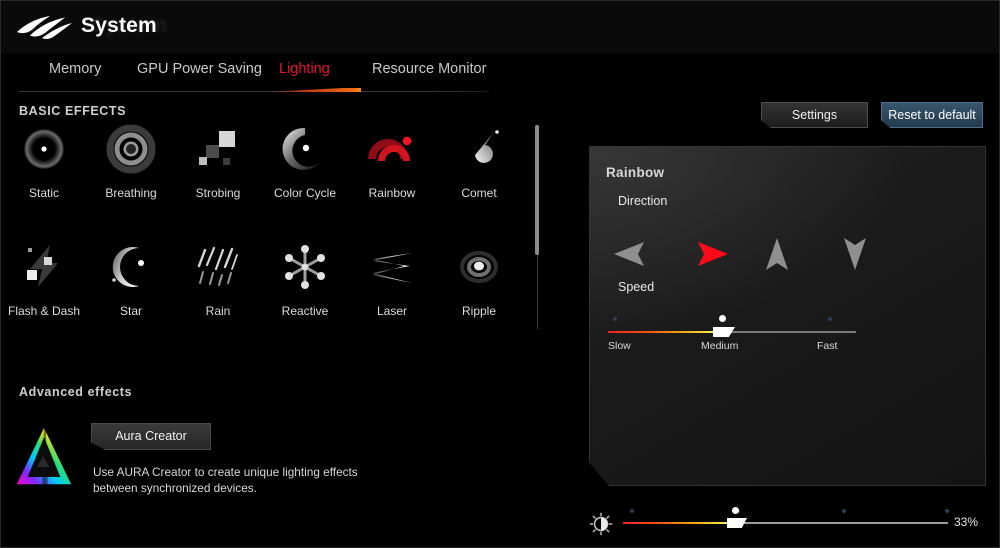 This screenshot has height=548, width=1000. I want to click on speed-slider-thumb-dot, so click(722, 318).